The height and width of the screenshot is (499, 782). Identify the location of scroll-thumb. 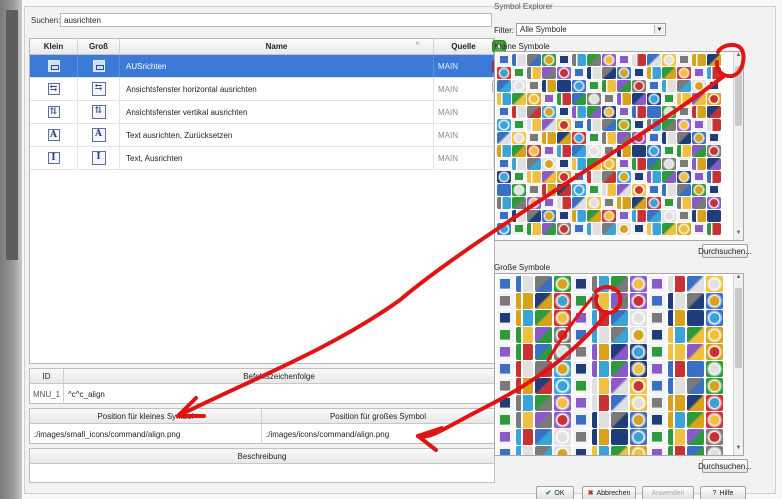
(738, 96).